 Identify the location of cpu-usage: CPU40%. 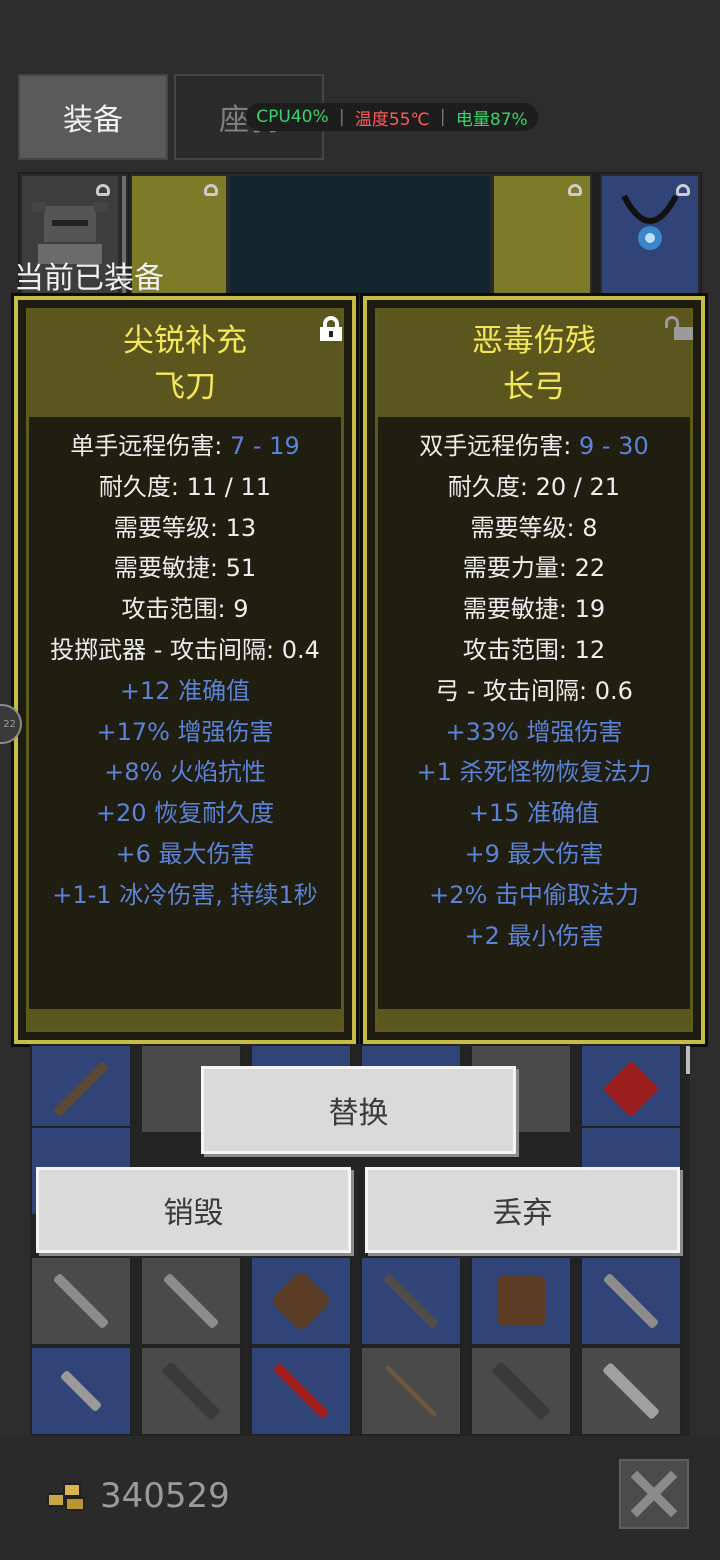
(292, 117).